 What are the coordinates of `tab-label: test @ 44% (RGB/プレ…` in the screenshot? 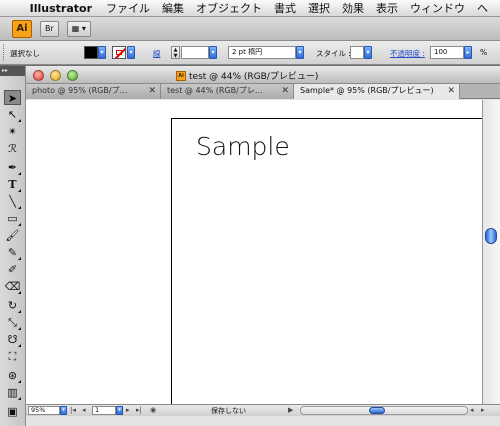 It's located at (215, 90).